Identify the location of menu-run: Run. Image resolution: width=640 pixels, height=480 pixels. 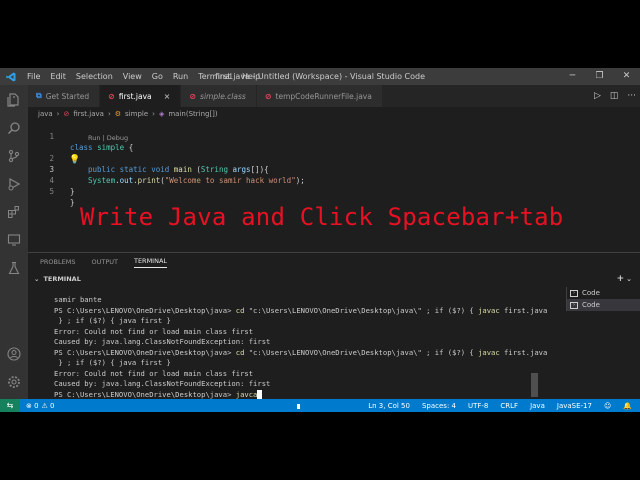
(180, 76).